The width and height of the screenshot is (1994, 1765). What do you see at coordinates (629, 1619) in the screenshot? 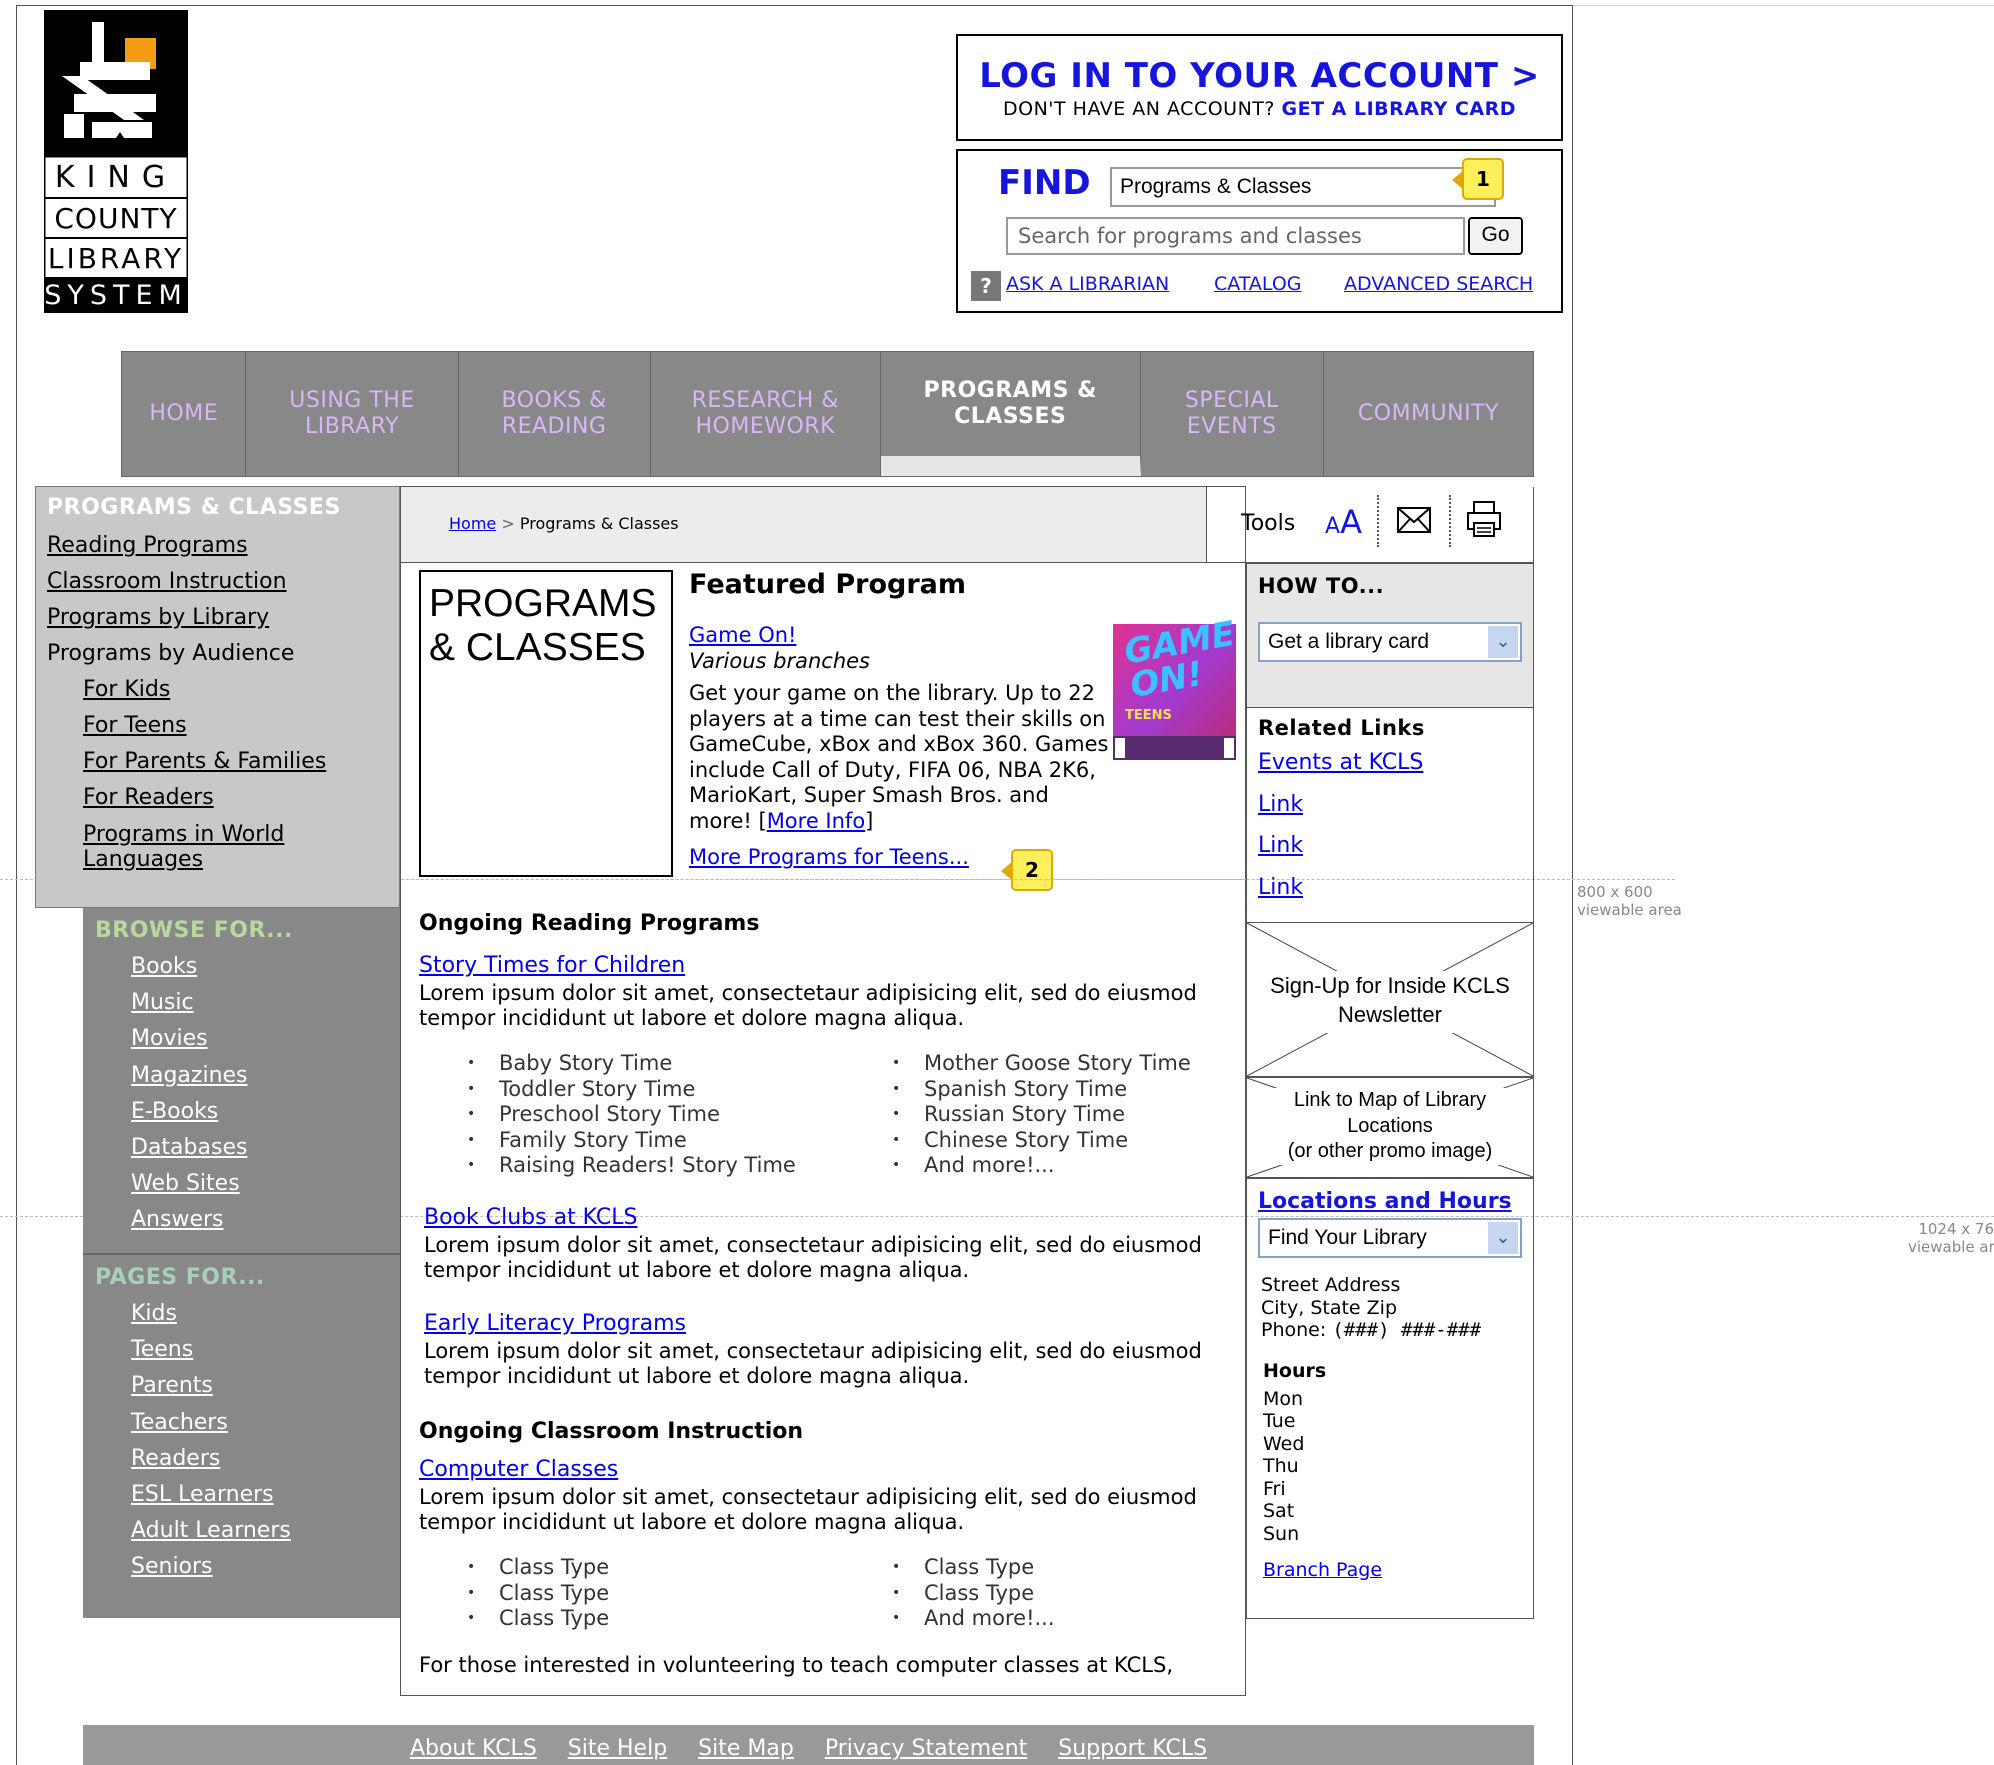
I see `list-item: Class Type` at bounding box center [629, 1619].